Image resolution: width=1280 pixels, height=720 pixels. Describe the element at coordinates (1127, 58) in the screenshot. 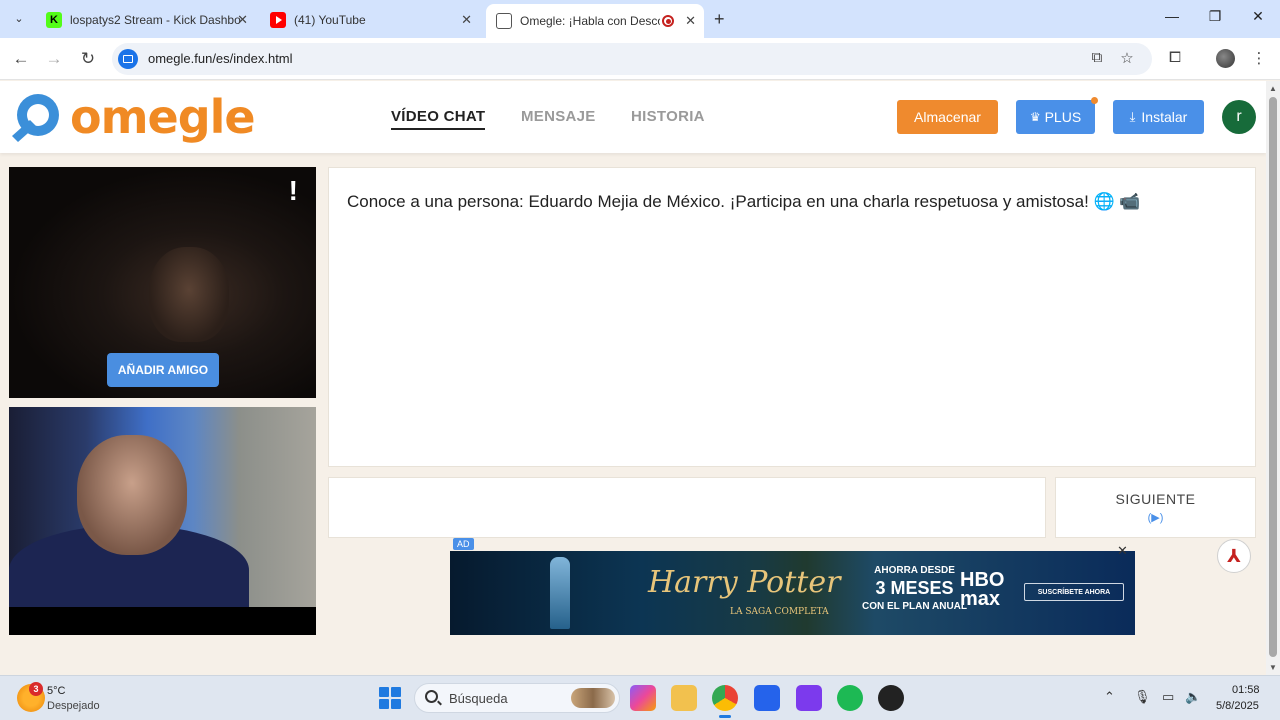

I see `bookmark-star-icon: ☆` at that location.